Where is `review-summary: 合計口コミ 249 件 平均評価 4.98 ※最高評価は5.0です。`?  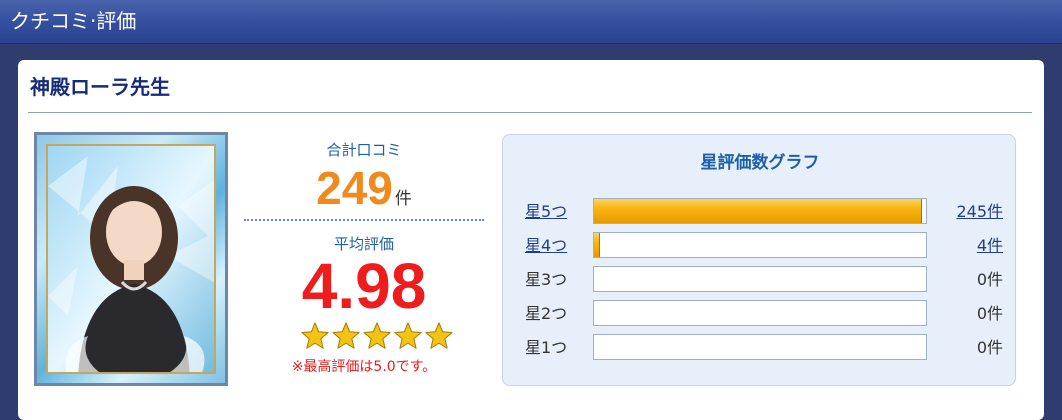 review-summary: 合計口コミ 249 件 平均評価 4.98 ※最高評価は5.0です。 is located at coordinates (364, 260).